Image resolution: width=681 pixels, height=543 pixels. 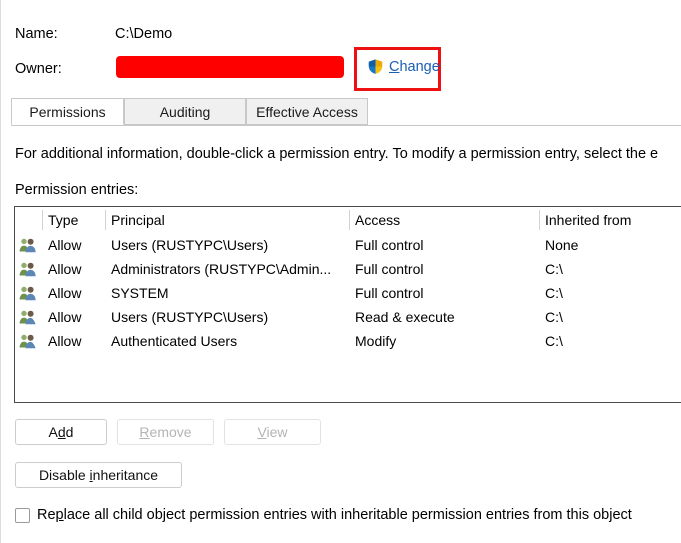 What do you see at coordinates (174, 341) in the screenshot?
I see `cell-principal: Authenticated Users` at bounding box center [174, 341].